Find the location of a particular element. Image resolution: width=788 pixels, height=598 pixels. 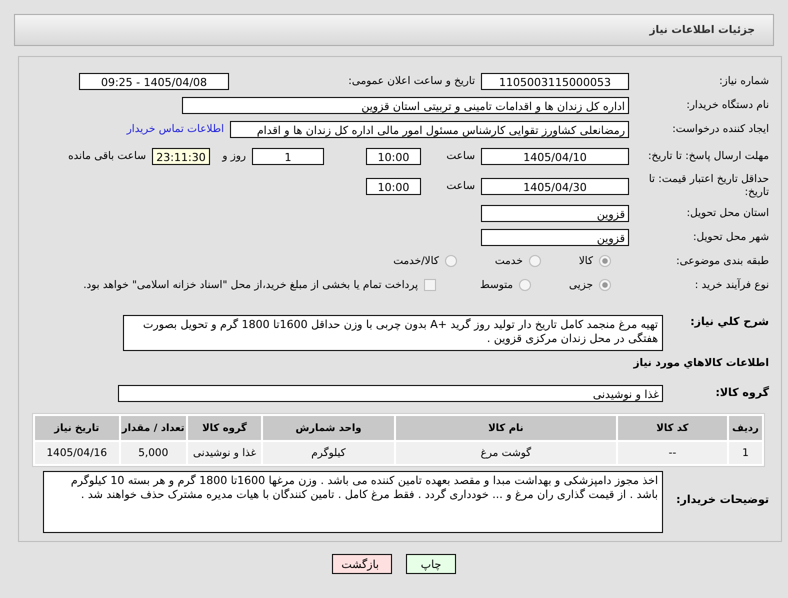

buyer-org-field: اداره کل زندان ها و اقدامات تامینی و تربیتی استان قزوین is located at coordinates (405, 105).